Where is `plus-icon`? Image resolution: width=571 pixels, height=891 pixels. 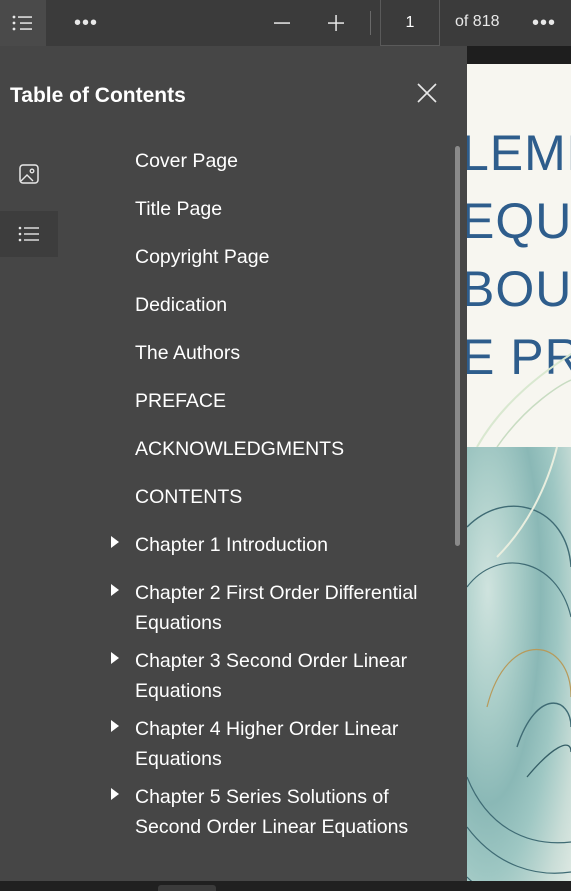 plus-icon is located at coordinates (336, 23).